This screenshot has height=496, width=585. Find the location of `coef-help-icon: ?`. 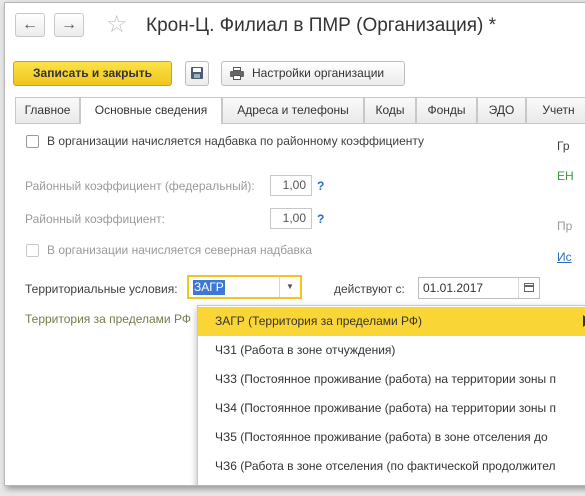

coef-help-icon: ? is located at coordinates (320, 219).